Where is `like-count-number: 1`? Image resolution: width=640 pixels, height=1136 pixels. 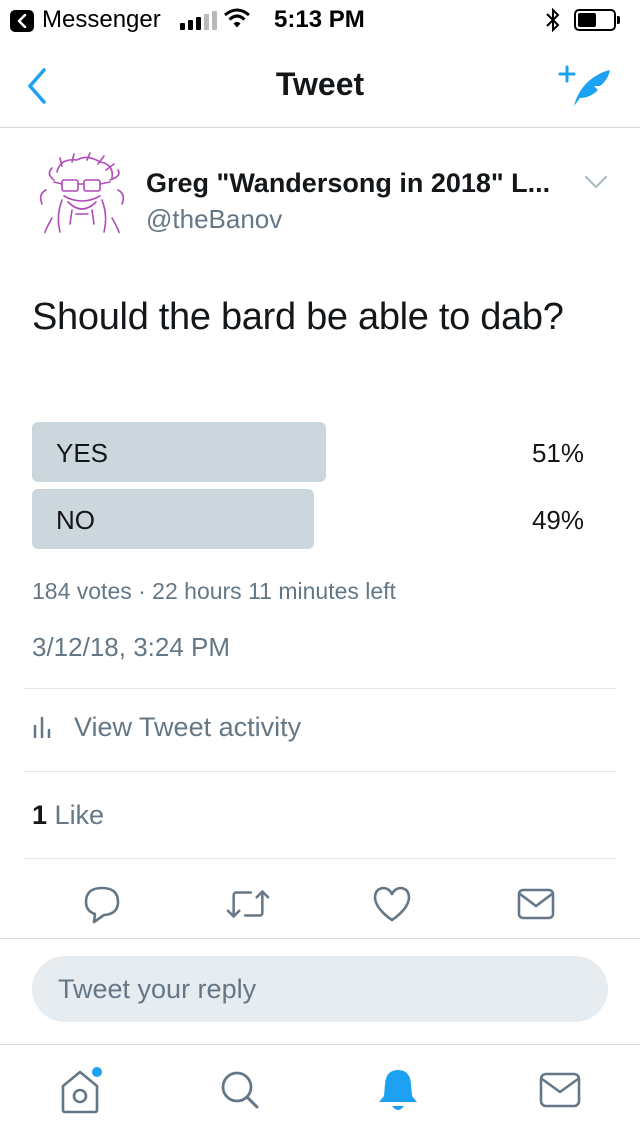
like-count-number: 1 is located at coordinates (40, 815).